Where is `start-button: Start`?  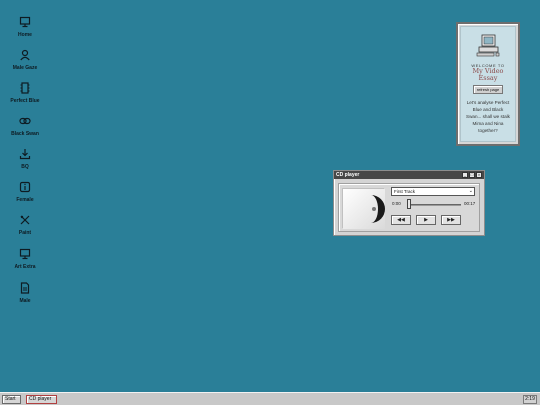 start-button: Start is located at coordinates (11, 399).